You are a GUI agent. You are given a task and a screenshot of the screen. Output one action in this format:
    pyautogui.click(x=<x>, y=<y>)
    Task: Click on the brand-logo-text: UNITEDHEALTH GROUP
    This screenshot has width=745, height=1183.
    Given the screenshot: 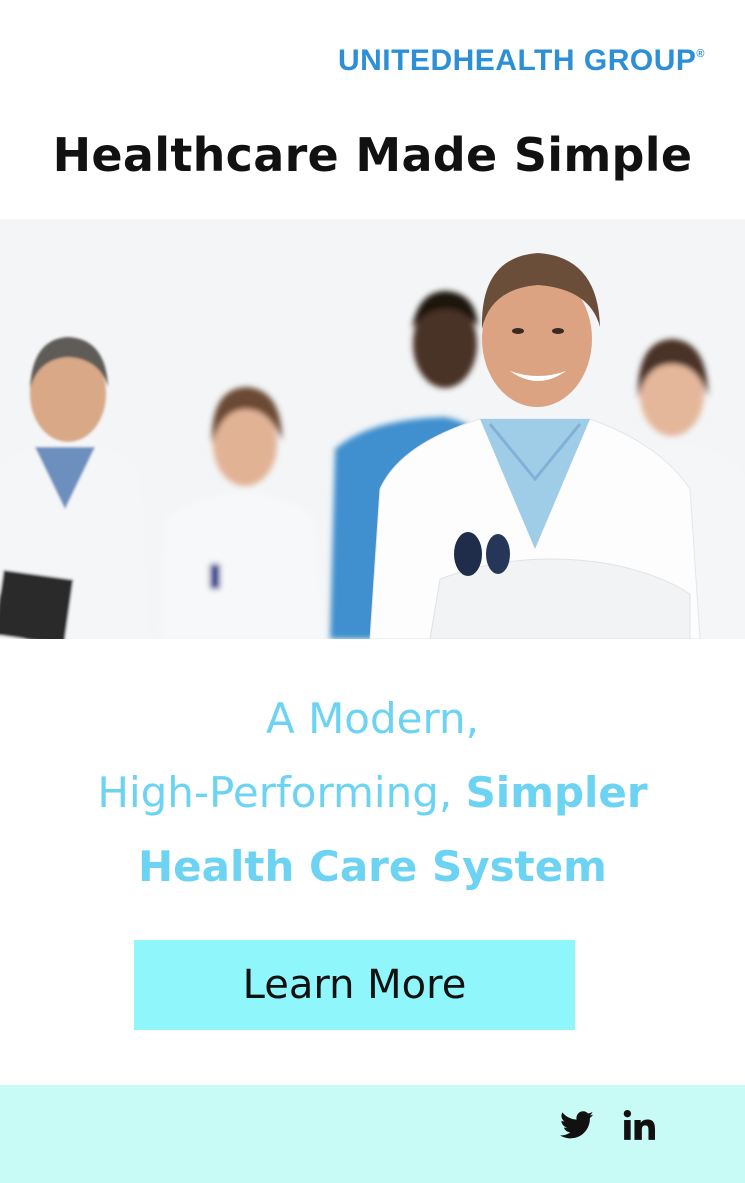 What is the action you would take?
    pyautogui.click(x=517, y=60)
    